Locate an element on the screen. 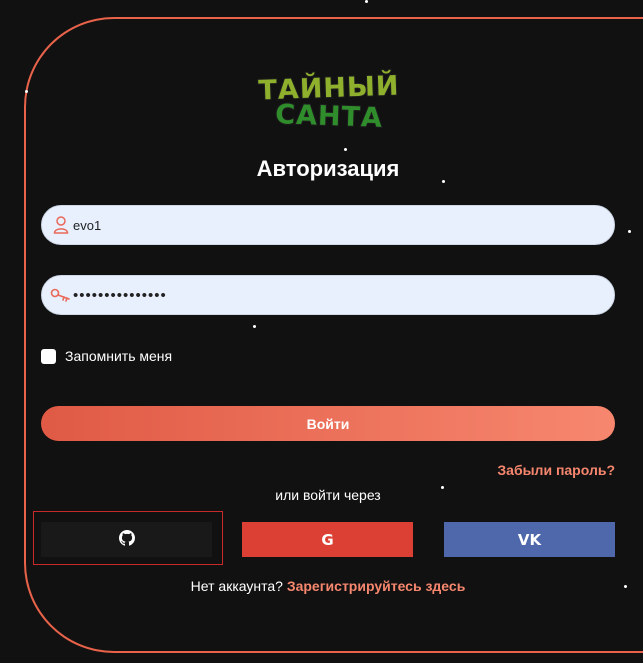  logo-line-2: САНТА is located at coordinates (329, 116).